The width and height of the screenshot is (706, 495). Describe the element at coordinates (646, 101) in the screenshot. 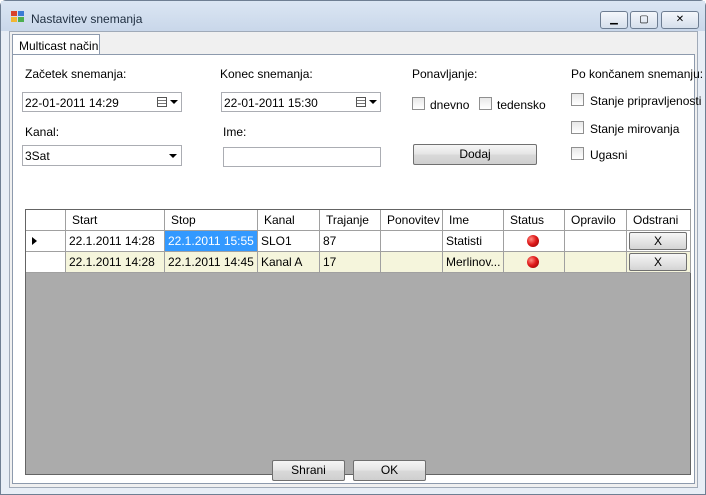

I see `standby-label: Stanje pripravljenosti` at that location.